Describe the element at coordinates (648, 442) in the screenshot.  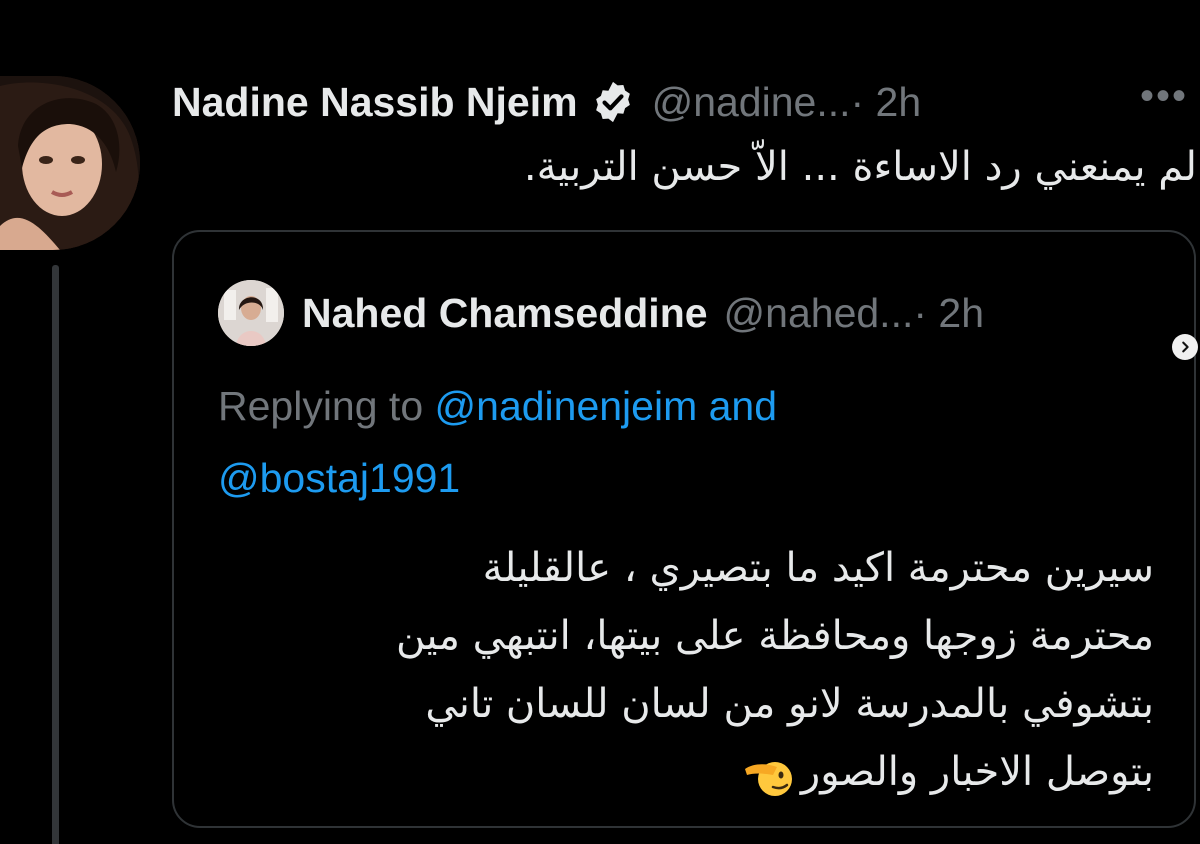
I see `replying-to: Replying to @nadinenjeim and @bostaj1991` at that location.